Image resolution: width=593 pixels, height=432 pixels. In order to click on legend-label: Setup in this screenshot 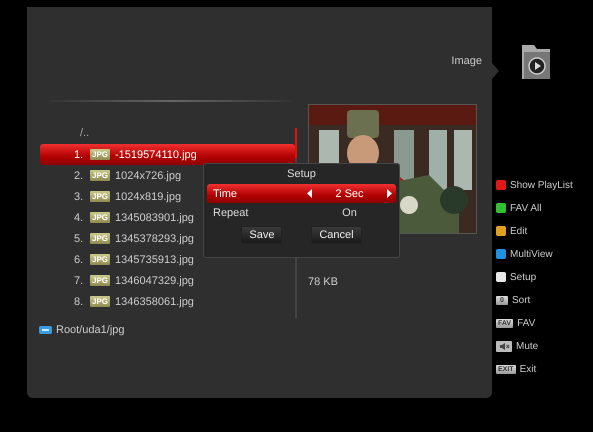, I will do `click(523, 277)`.